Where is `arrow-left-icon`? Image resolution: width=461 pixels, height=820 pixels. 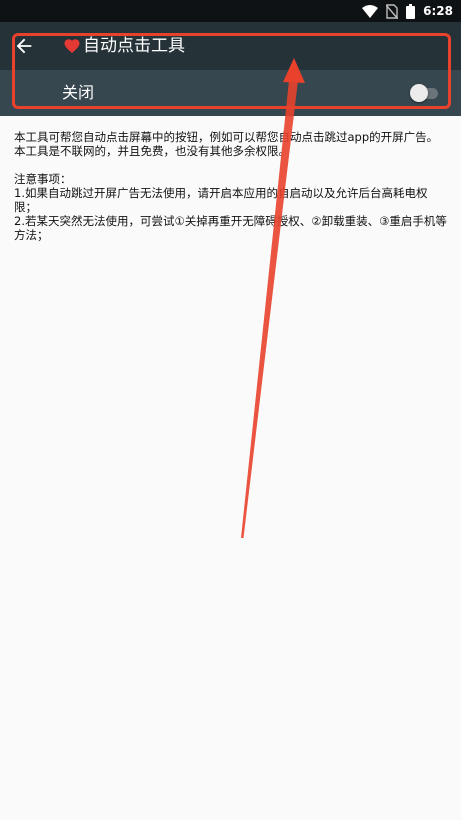
arrow-left-icon is located at coordinates (24, 46).